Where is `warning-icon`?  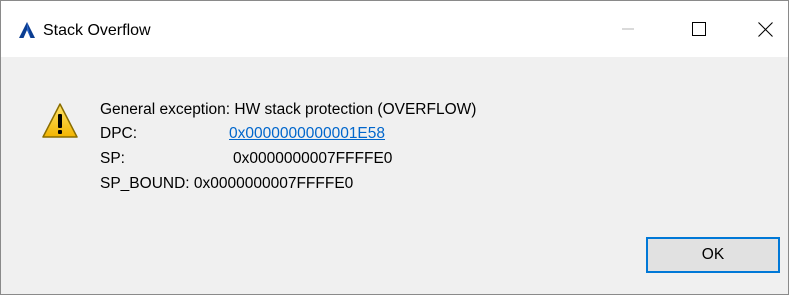
warning-icon is located at coordinates (60, 120).